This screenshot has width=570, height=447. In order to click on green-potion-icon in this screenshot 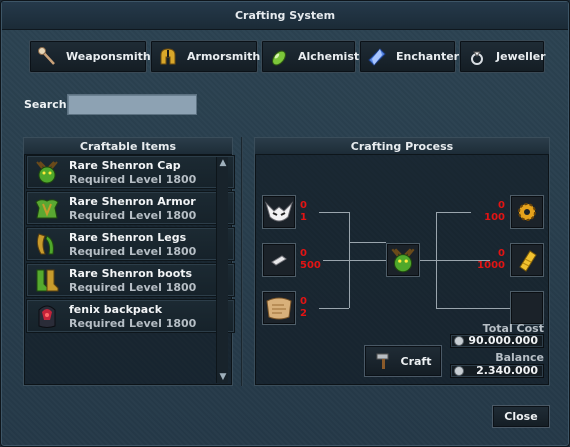, I will do `click(279, 57)`.